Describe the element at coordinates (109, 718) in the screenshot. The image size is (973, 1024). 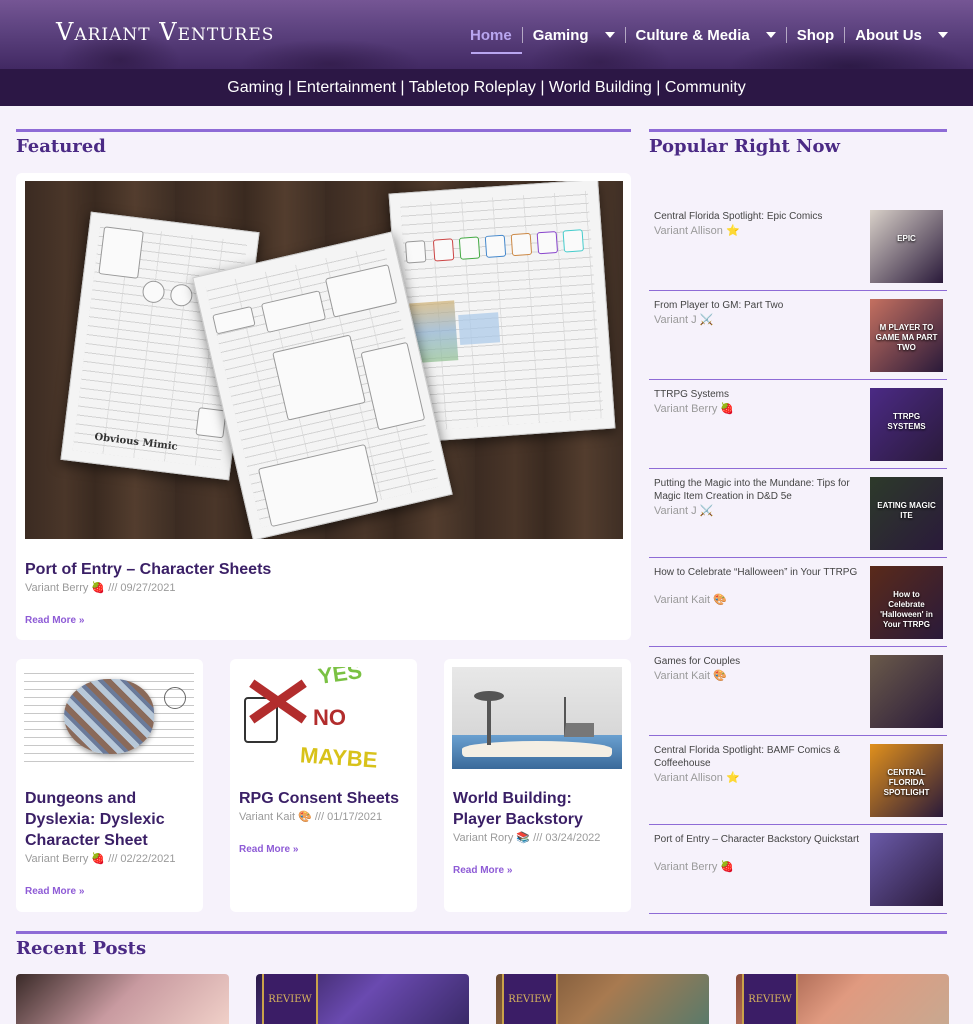
I see `dyslexic-sheet-image` at that location.